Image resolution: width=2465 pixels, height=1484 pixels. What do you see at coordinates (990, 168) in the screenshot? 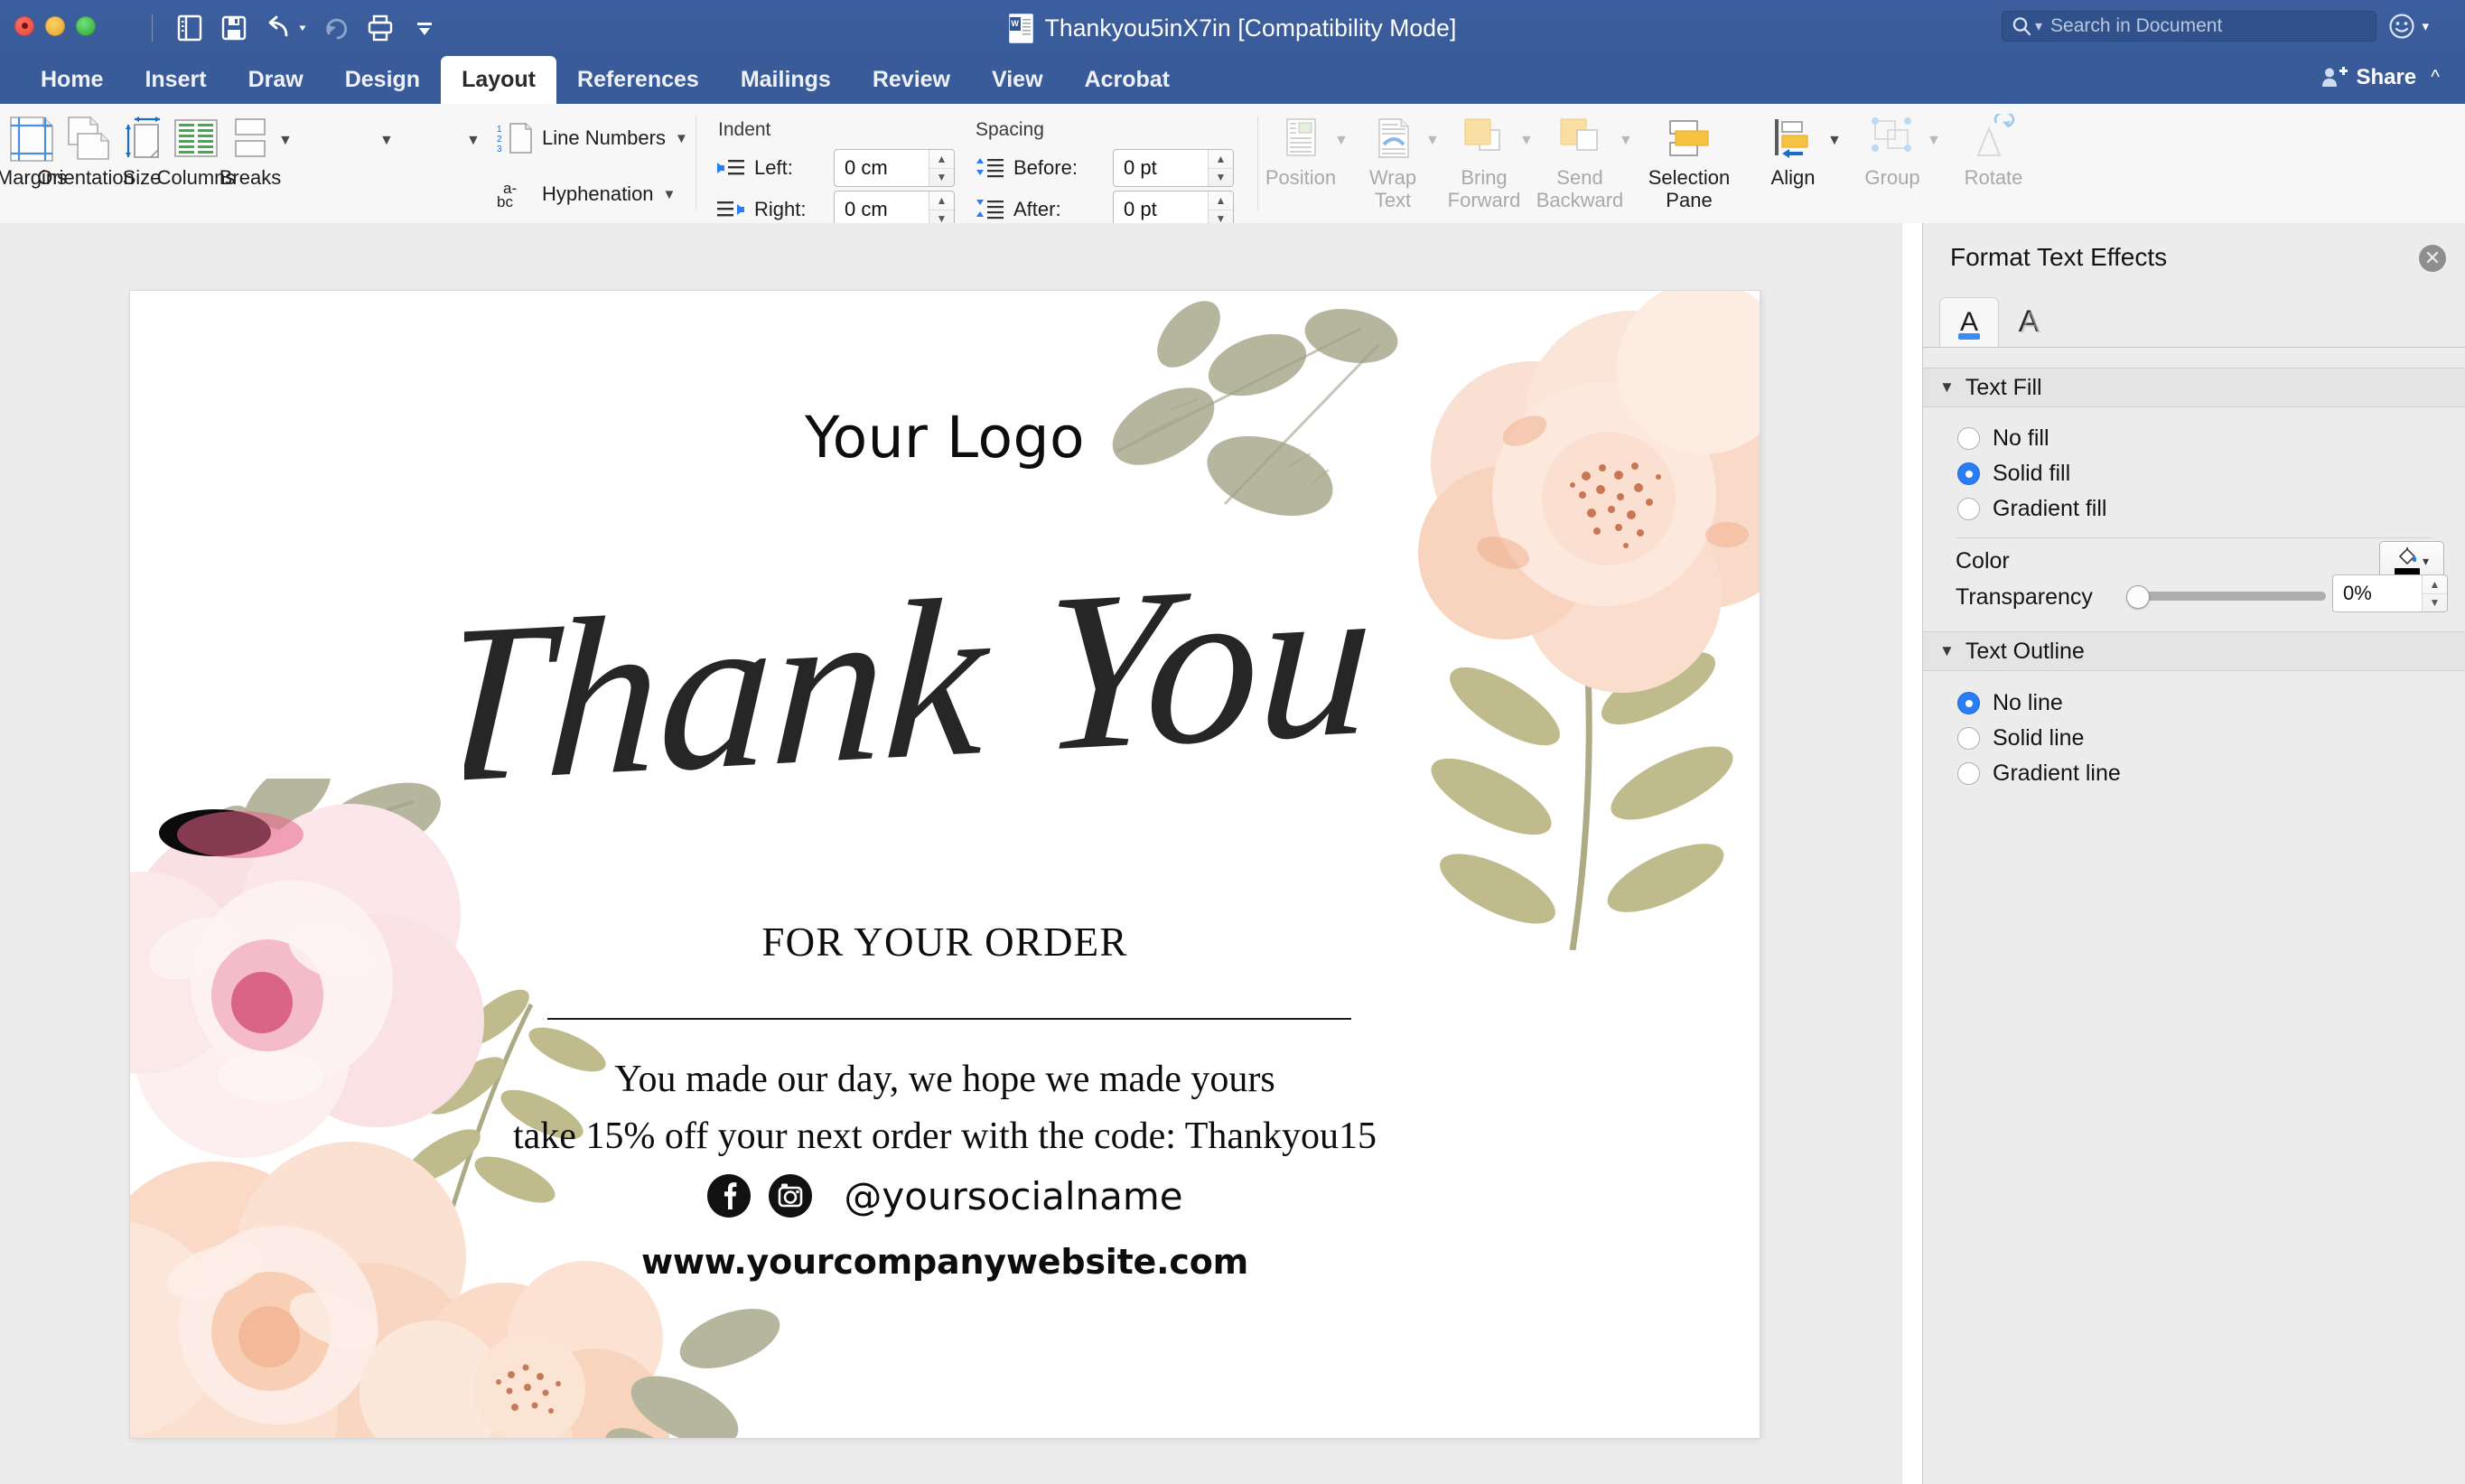
I see `spacing-before-icon` at bounding box center [990, 168].